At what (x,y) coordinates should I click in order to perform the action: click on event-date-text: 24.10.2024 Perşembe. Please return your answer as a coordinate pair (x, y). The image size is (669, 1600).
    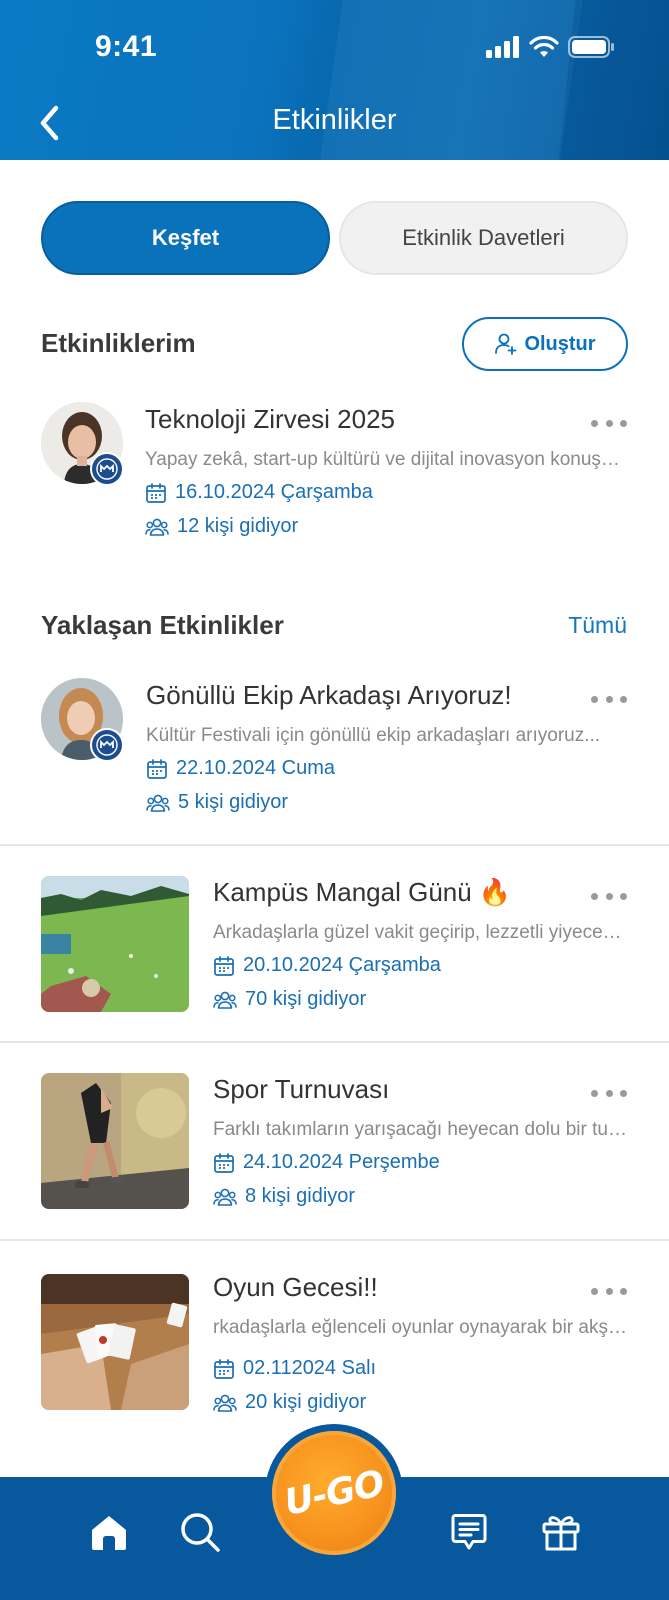
    Looking at the image, I should click on (341, 1162).